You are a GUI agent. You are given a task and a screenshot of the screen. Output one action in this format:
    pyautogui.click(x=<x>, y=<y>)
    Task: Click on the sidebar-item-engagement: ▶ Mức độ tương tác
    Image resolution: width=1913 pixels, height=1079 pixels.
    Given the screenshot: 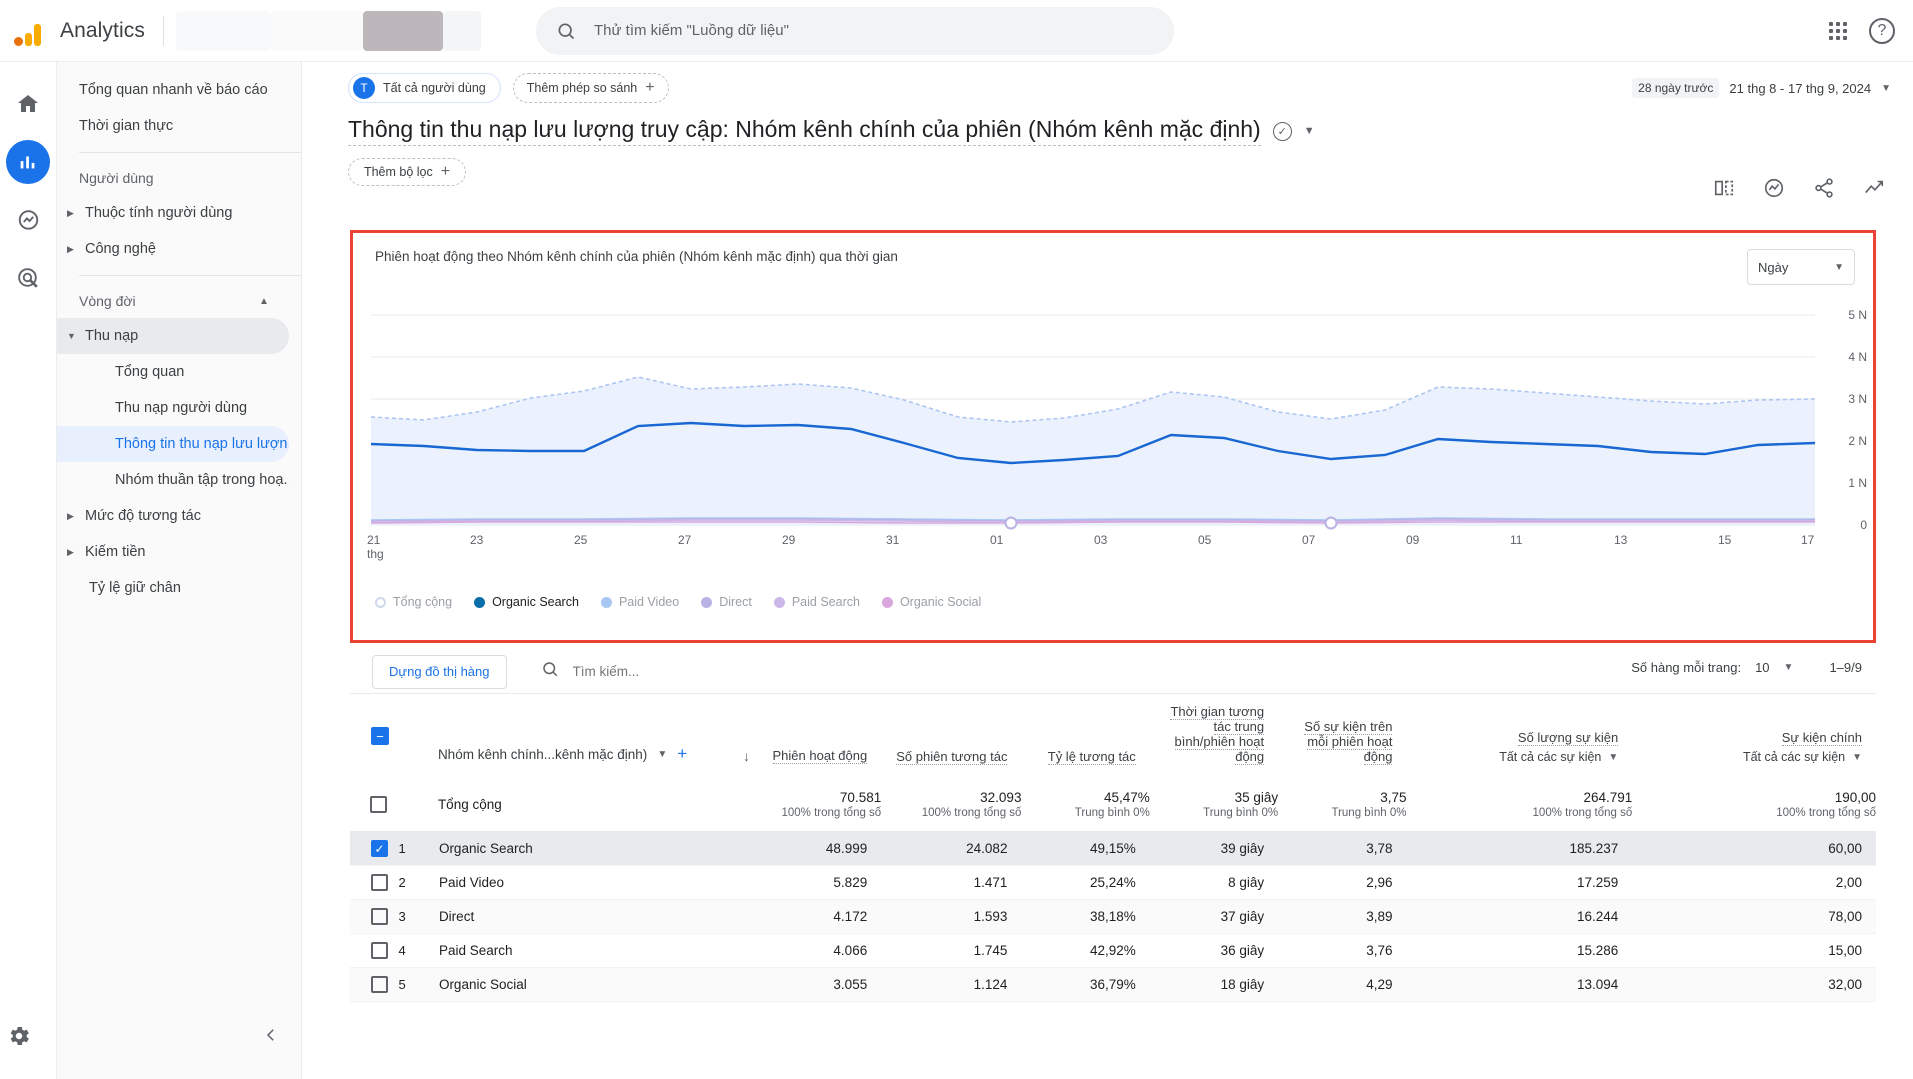 What is the action you would take?
    pyautogui.click(x=173, y=516)
    